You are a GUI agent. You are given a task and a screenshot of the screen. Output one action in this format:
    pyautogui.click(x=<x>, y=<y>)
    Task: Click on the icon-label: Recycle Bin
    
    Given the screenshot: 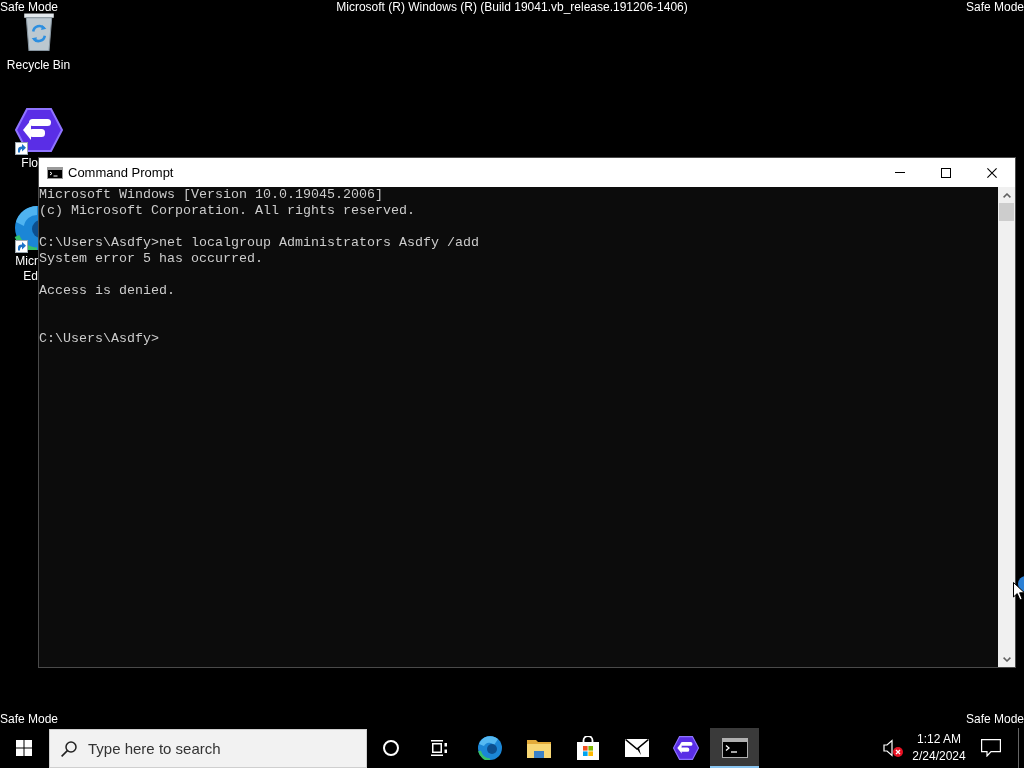 What is the action you would take?
    pyautogui.click(x=38, y=65)
    